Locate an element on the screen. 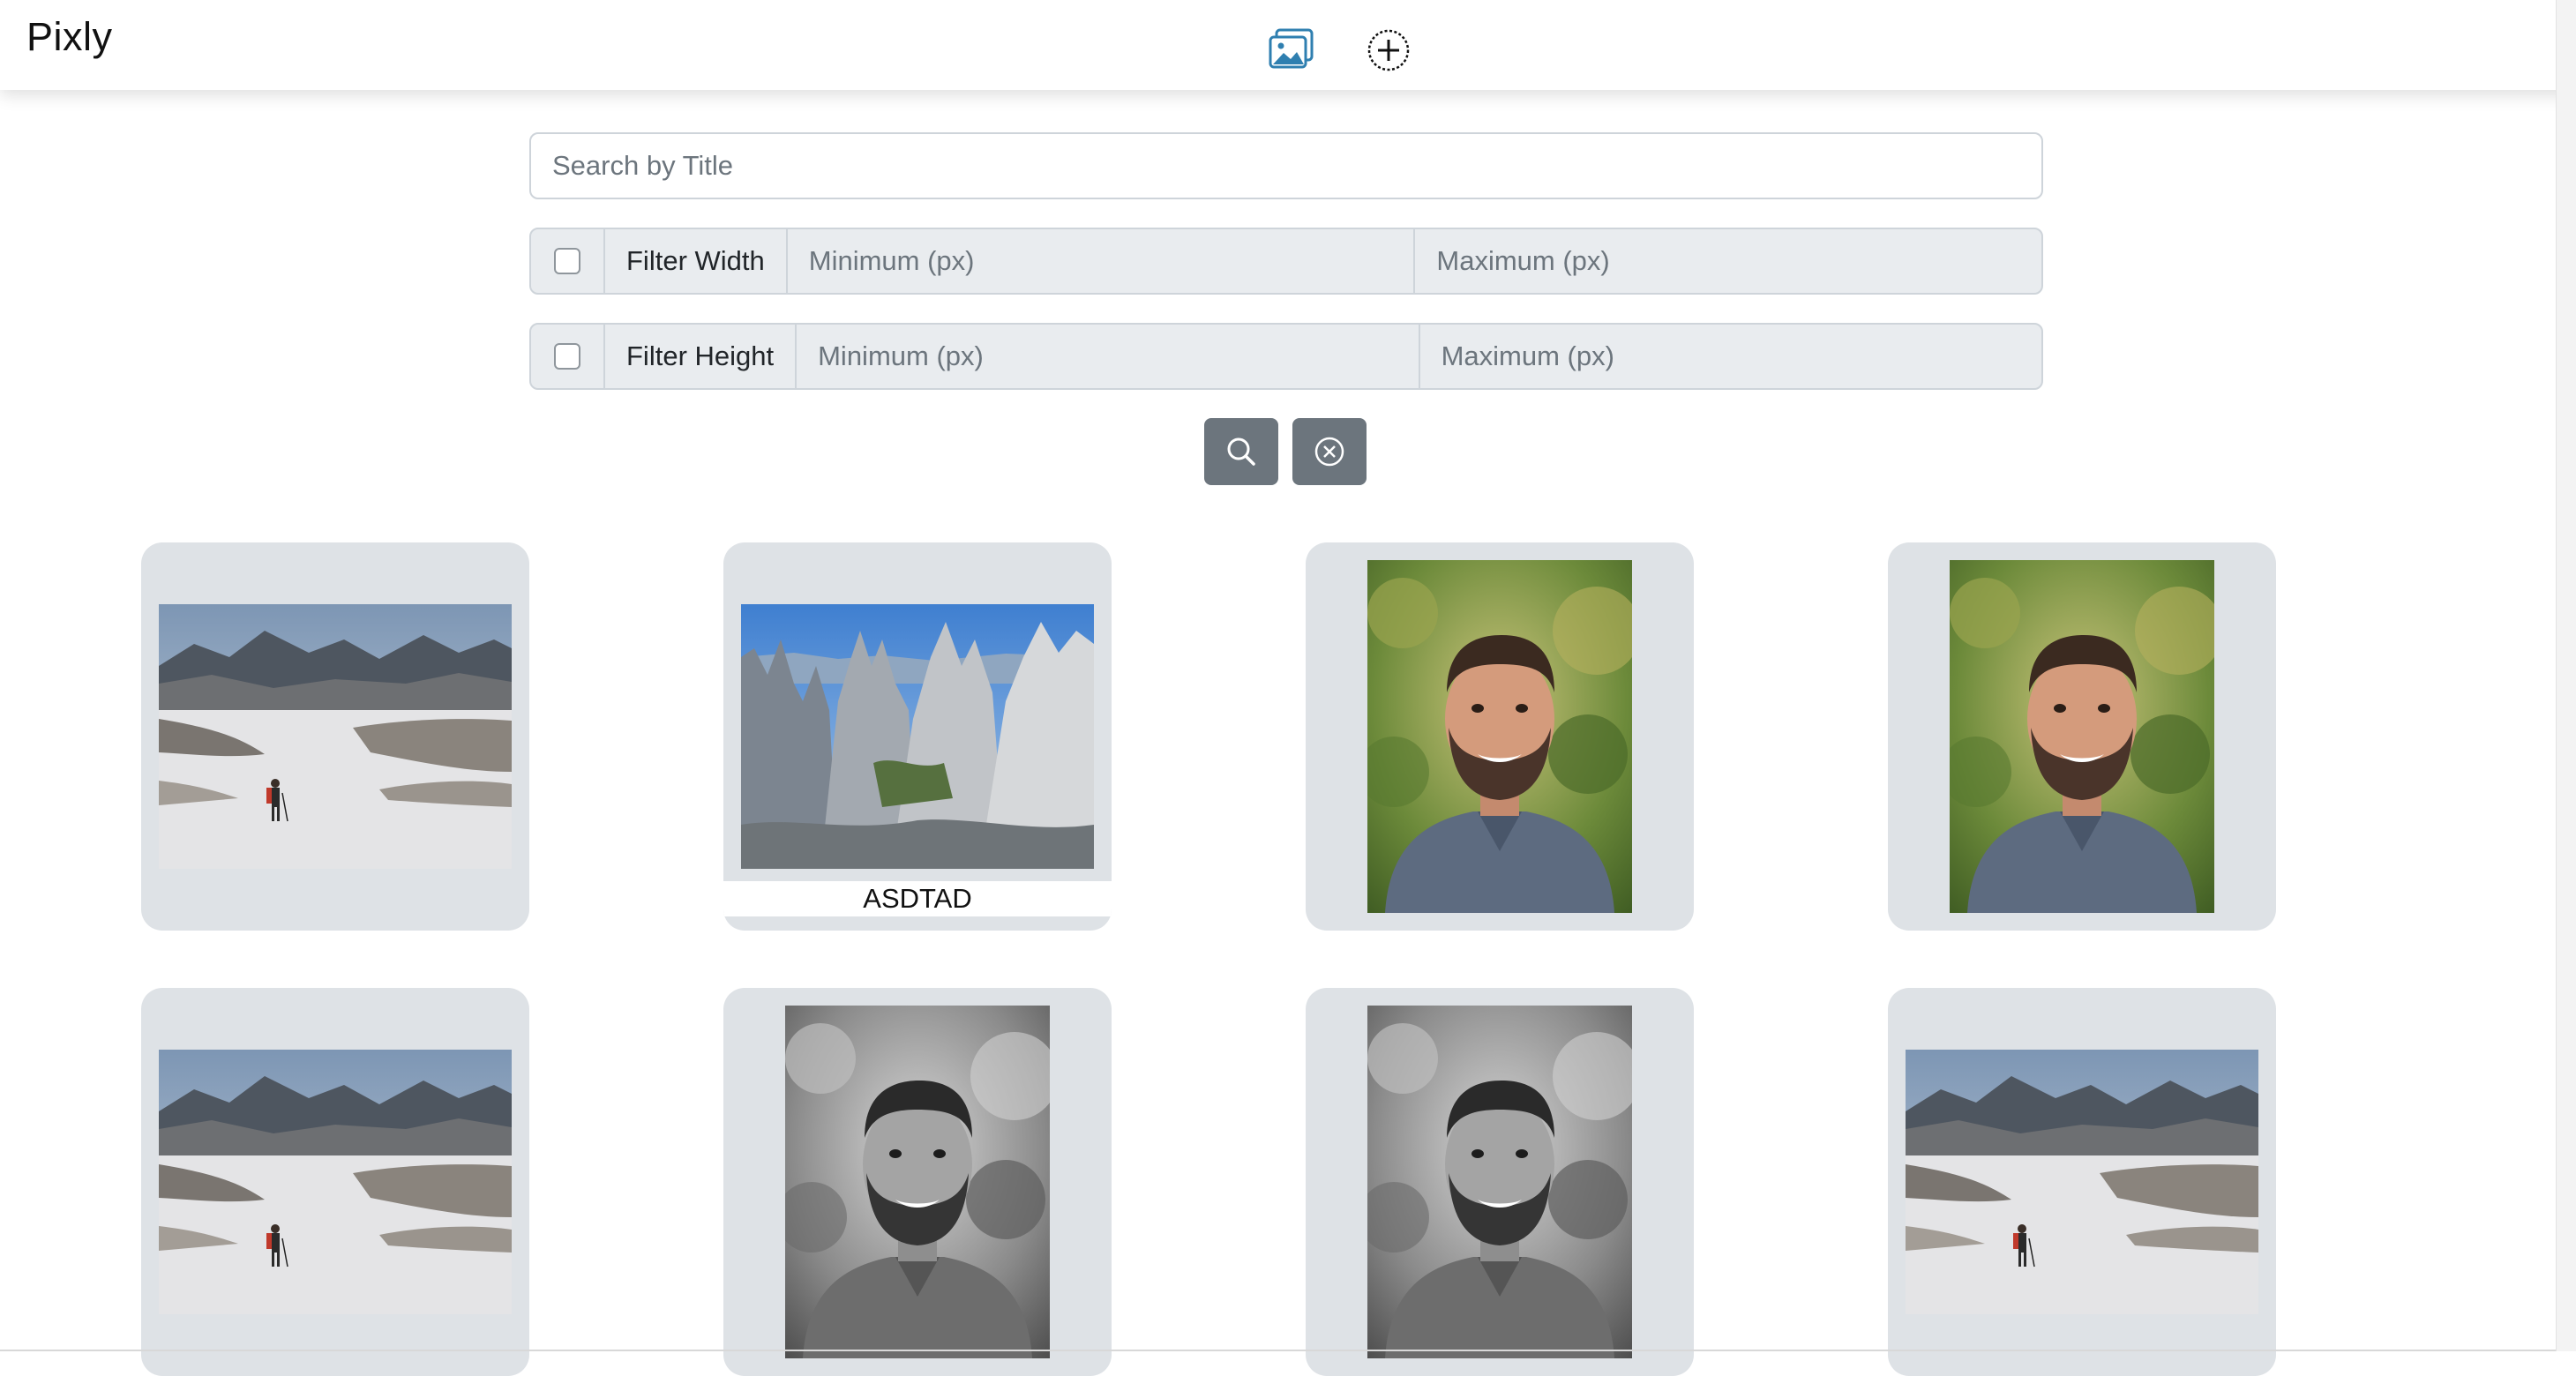  clear-filters-button is located at coordinates (1330, 451).